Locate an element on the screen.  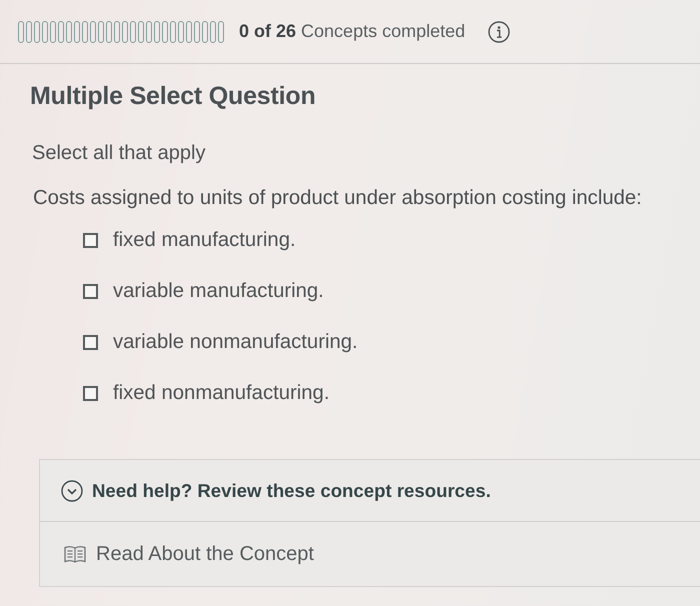
option-label: variable nonmanufacturing. is located at coordinates (235, 342).